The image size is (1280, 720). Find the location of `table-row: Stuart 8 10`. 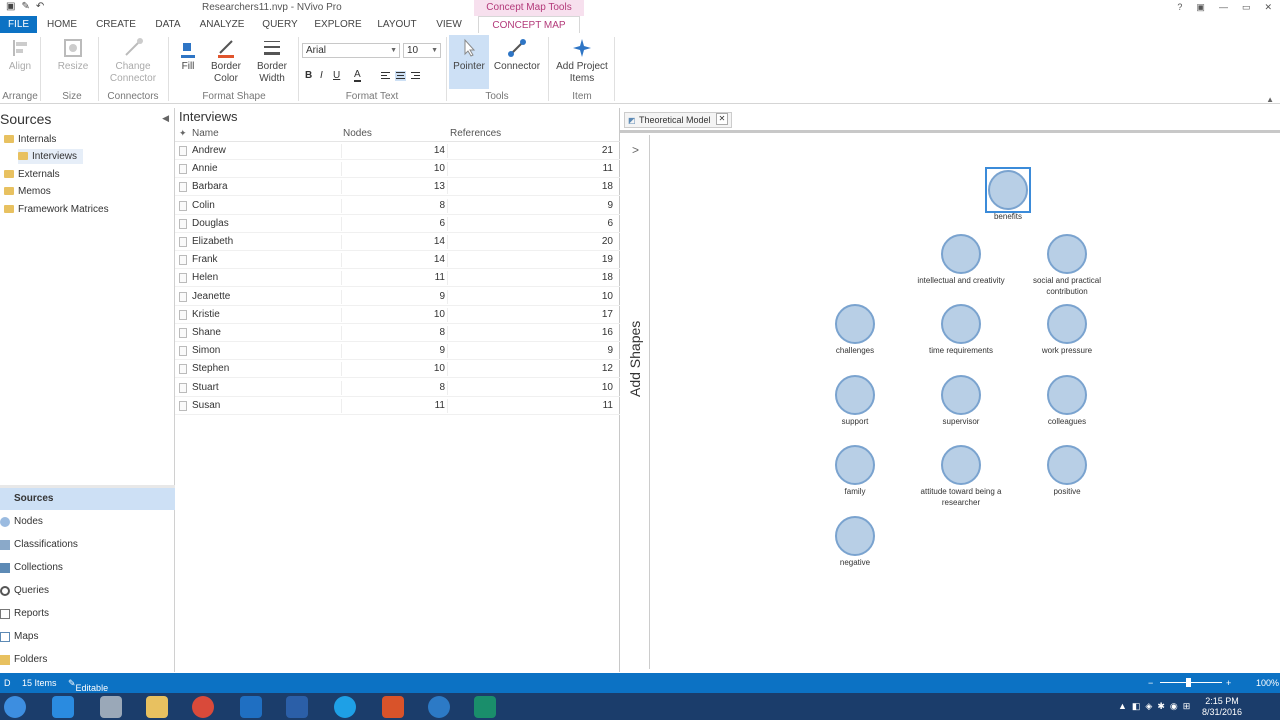

table-row: Stuart 8 10 is located at coordinates (397, 388).